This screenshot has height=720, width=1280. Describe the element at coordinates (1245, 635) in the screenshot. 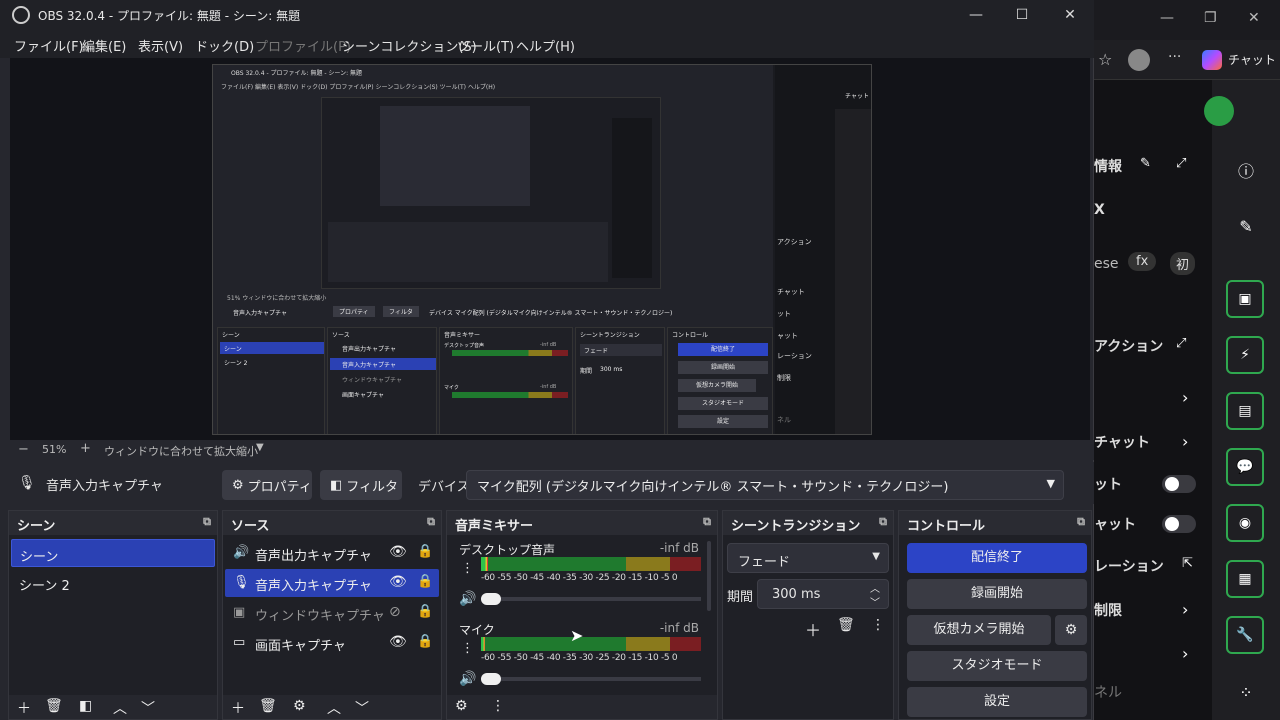

I see `wrench-icon: 🔧` at that location.